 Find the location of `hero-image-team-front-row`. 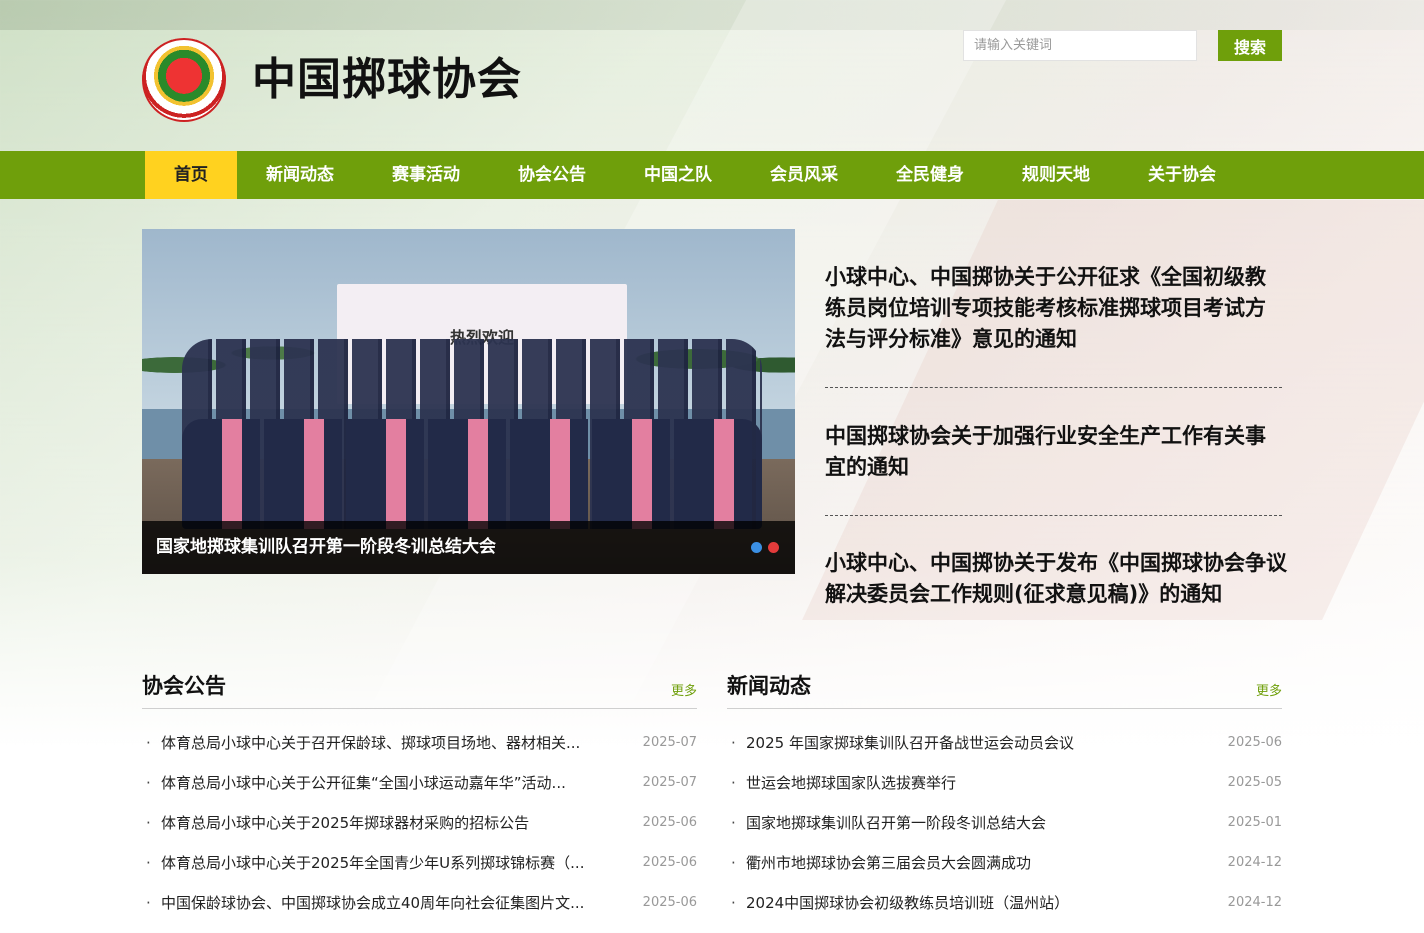

hero-image-team-front-row is located at coordinates (472, 474).